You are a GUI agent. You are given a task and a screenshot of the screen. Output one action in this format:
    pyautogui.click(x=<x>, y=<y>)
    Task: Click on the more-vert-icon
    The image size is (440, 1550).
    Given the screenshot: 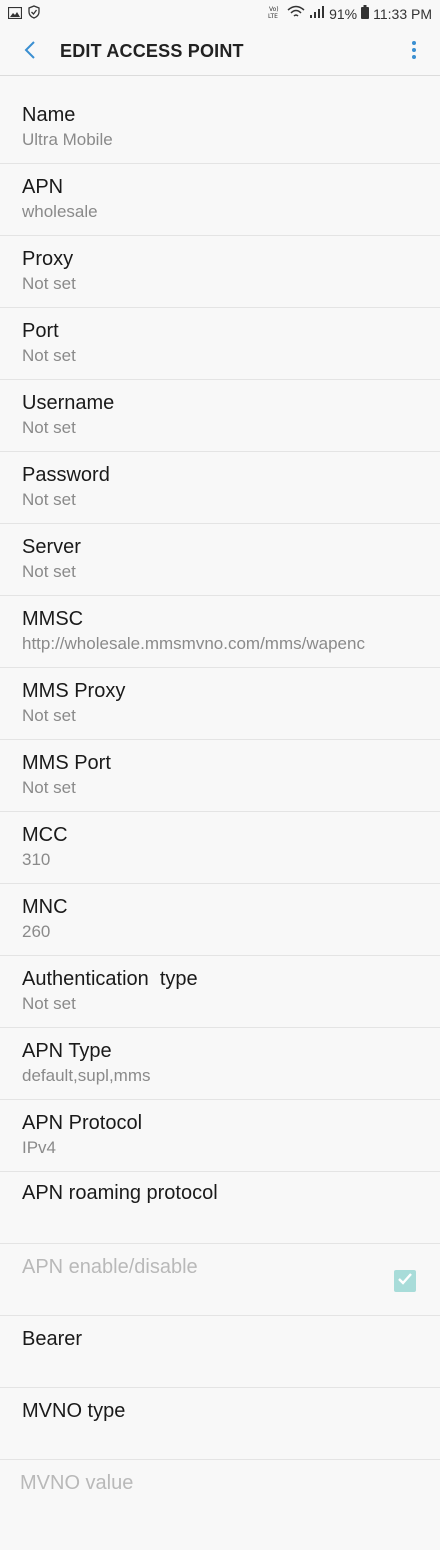 What is the action you would take?
    pyautogui.click(x=414, y=52)
    